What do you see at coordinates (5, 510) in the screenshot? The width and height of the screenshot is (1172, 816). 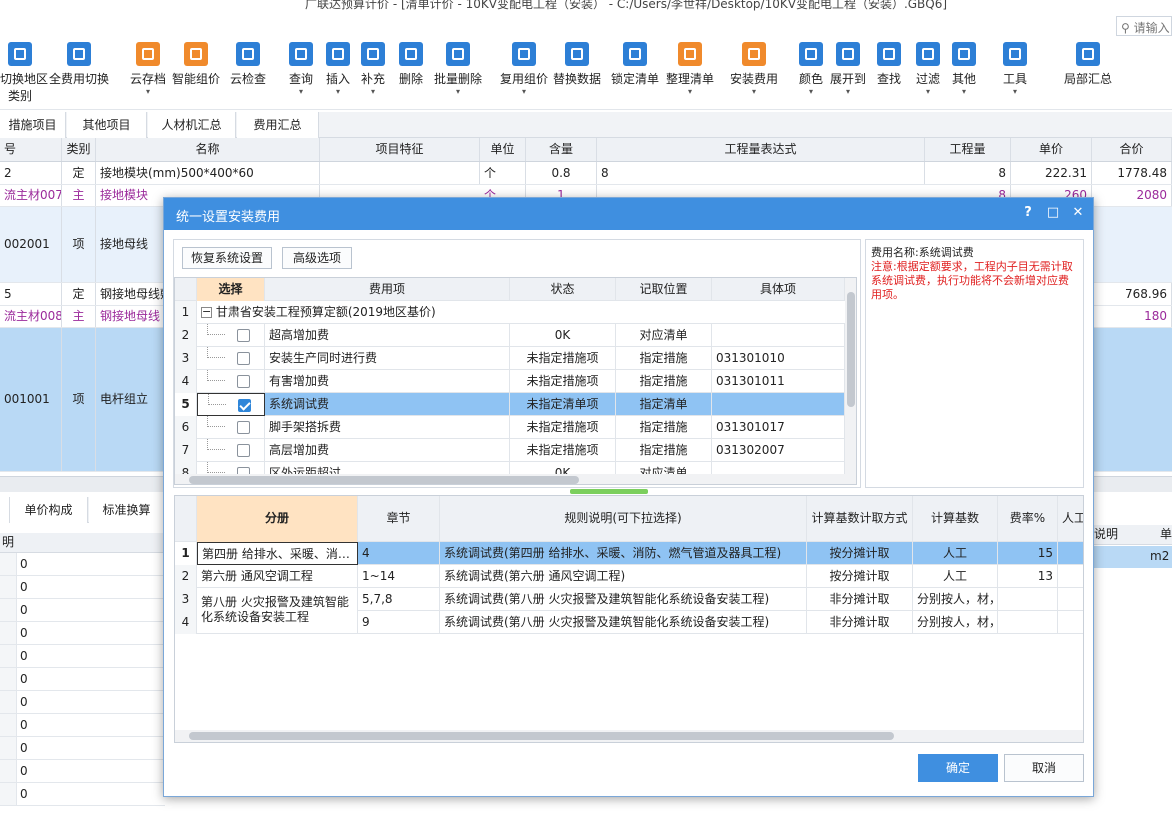 I see `tab-stub` at bounding box center [5, 510].